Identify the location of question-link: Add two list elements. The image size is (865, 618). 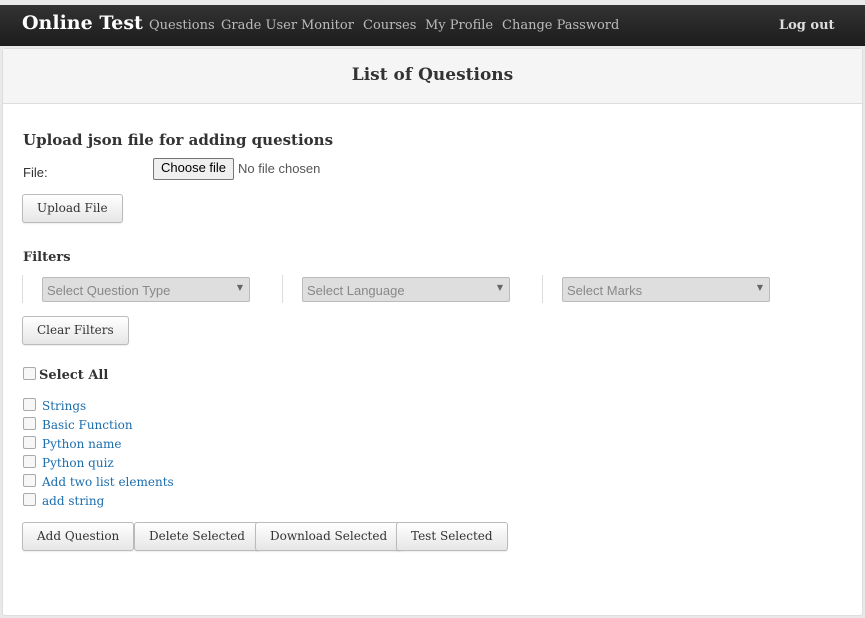
(108, 482).